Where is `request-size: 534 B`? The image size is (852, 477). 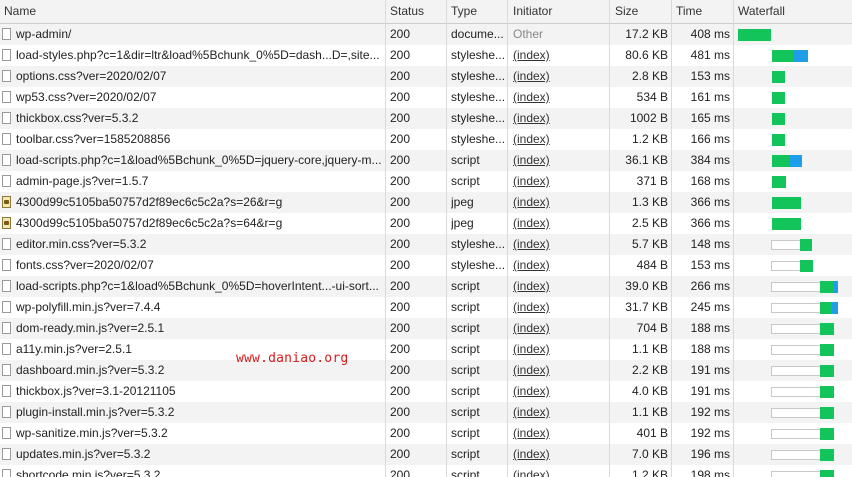
request-size: 534 B is located at coordinates (652, 97).